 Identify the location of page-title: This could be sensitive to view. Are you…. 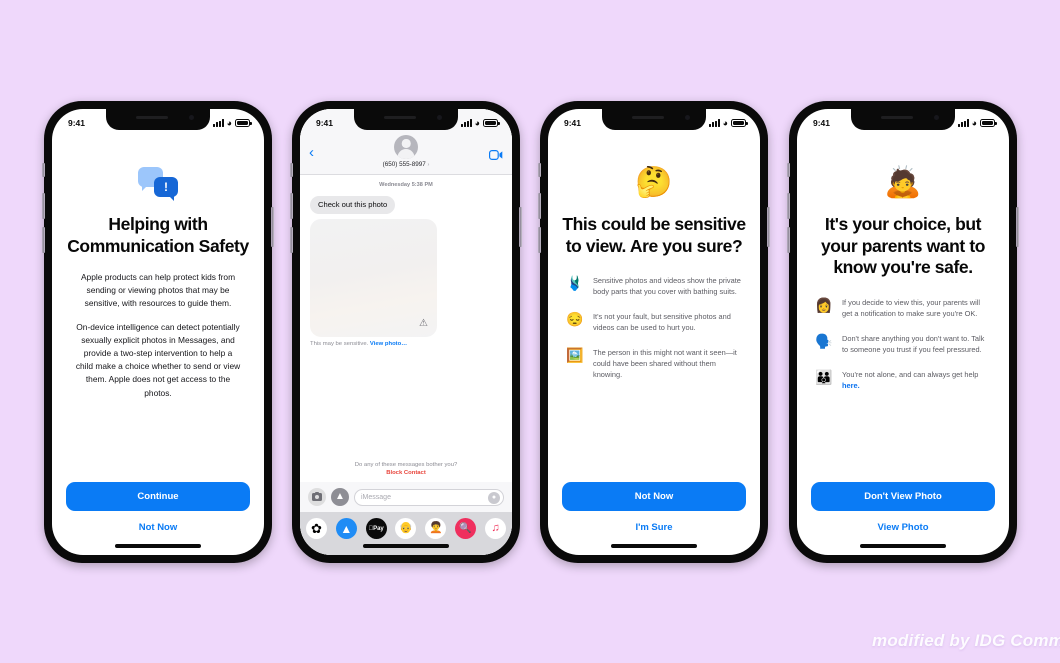
(654, 235).